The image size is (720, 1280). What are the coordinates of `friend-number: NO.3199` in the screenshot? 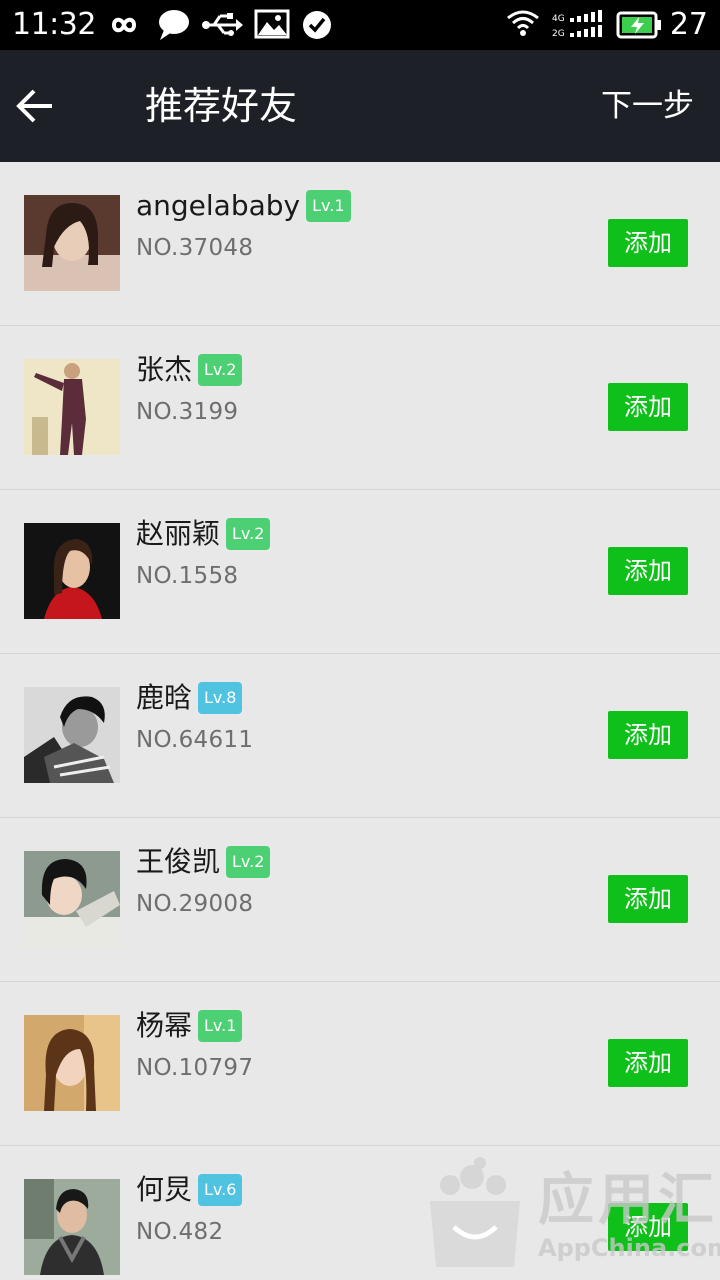 It's located at (187, 412).